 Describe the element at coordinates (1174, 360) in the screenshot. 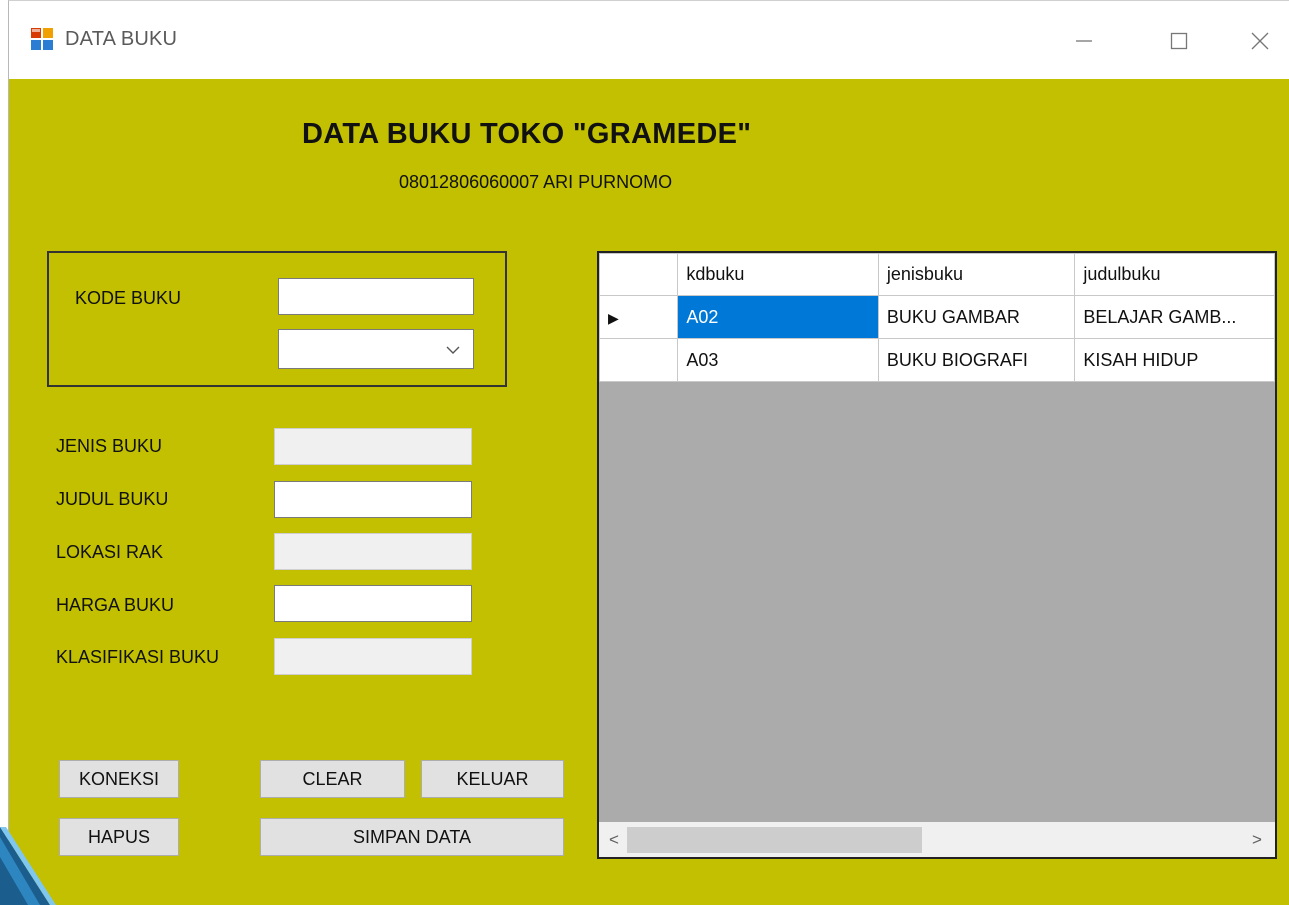

I see `cell-judulbuku: KISAH HIDUP` at that location.